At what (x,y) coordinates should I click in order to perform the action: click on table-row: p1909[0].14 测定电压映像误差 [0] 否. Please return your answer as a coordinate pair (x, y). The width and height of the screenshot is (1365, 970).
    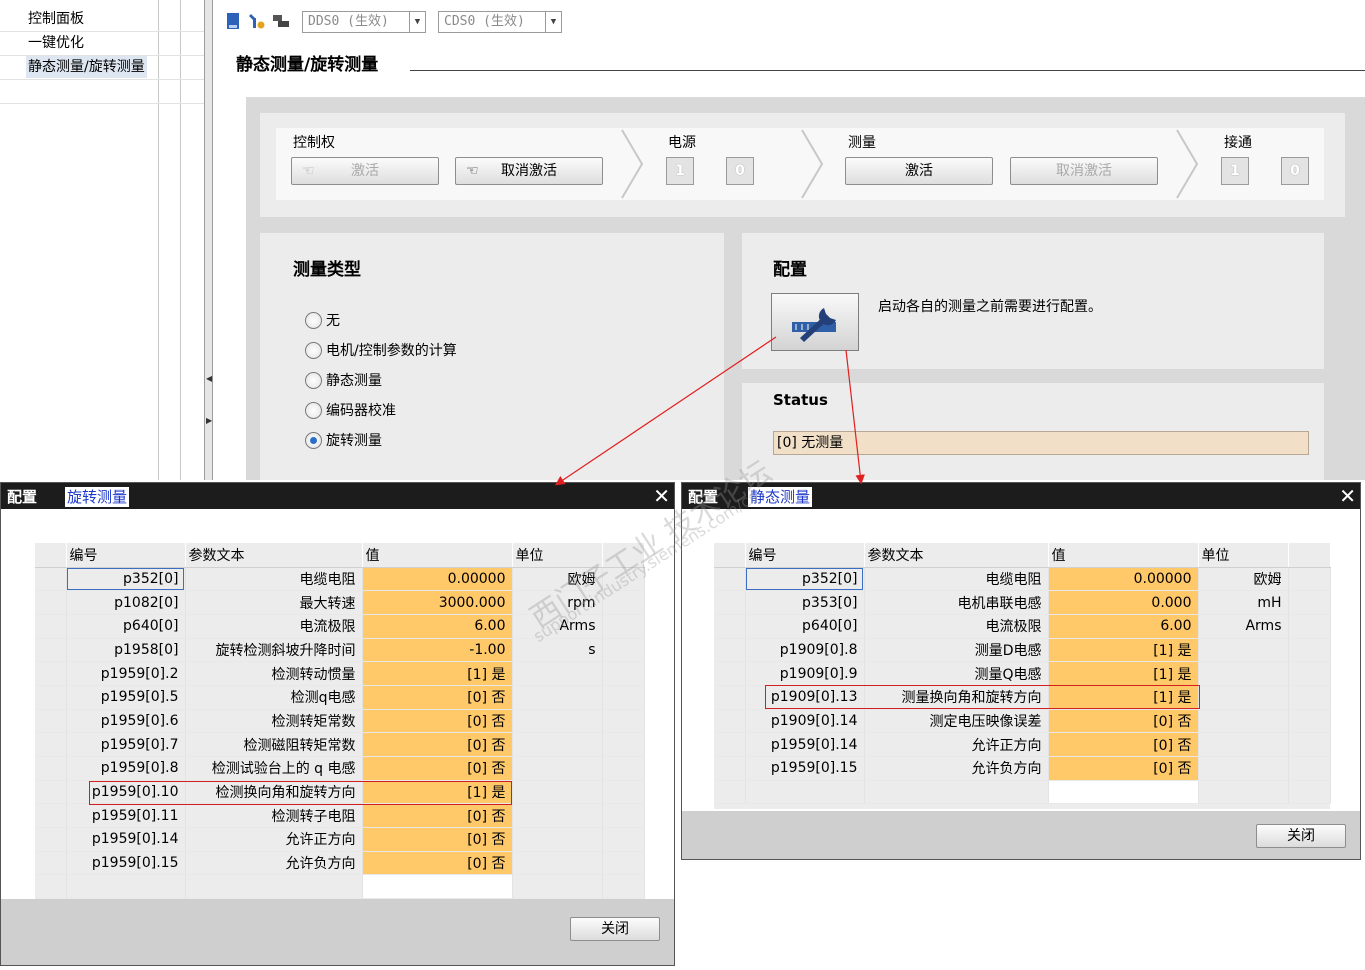
    Looking at the image, I should click on (1022, 721).